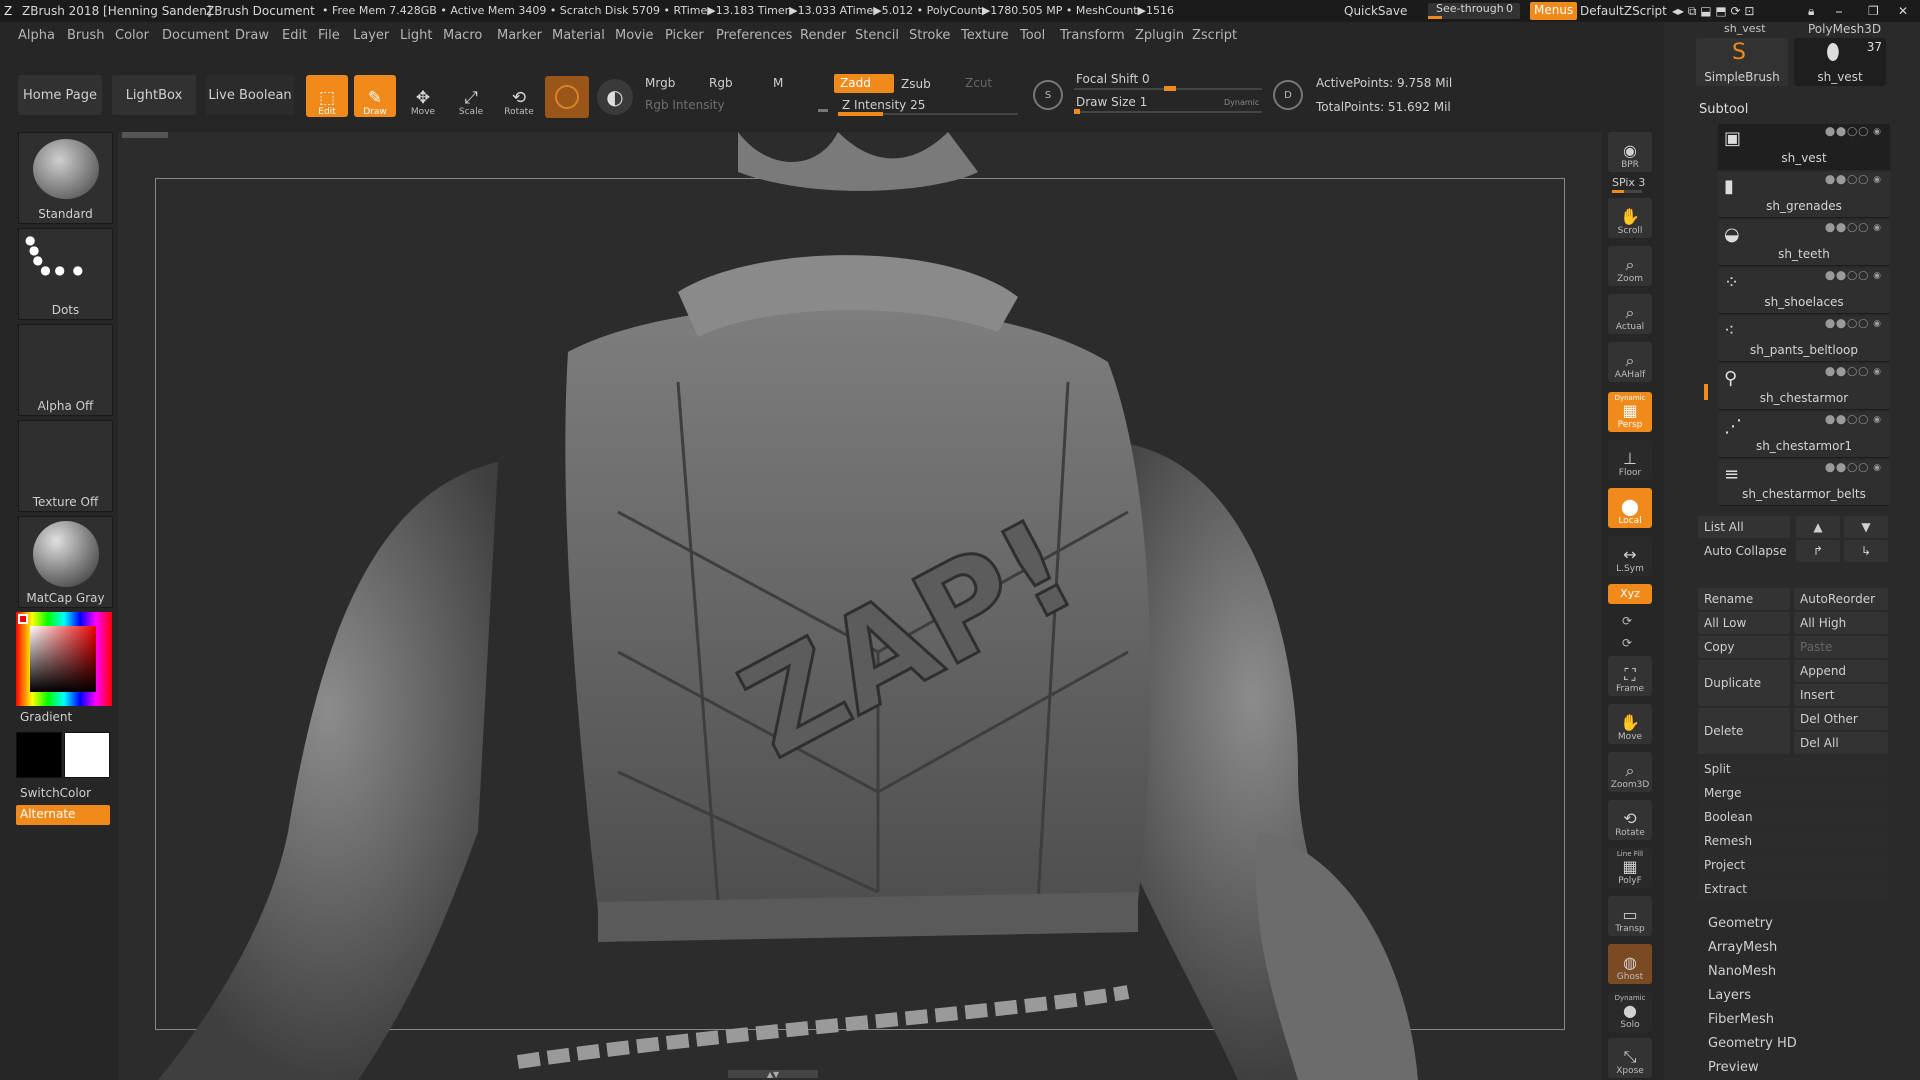 This screenshot has height=1080, width=1920. What do you see at coordinates (754, 35) in the screenshot?
I see `menu-preferences: Preferences` at bounding box center [754, 35].